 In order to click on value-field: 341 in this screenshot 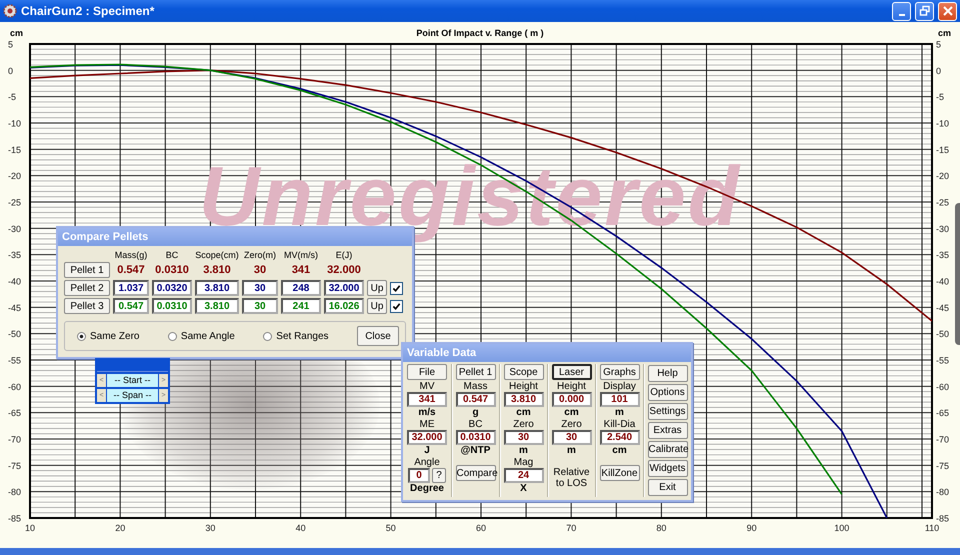, I will do `click(427, 399)`.